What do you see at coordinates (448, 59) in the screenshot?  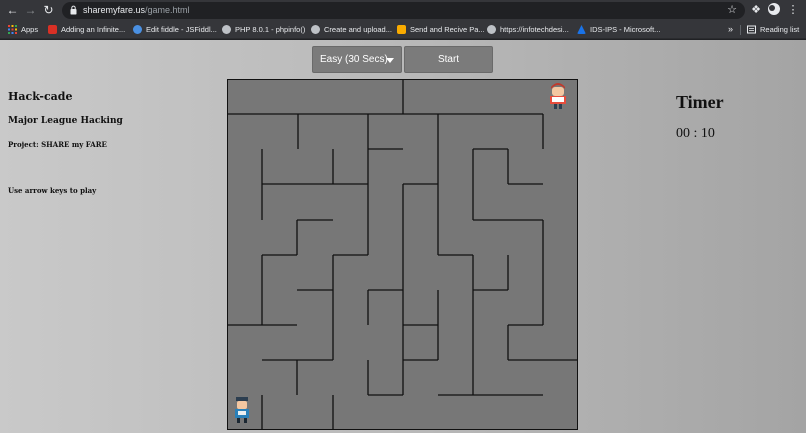 I see `start-button: Start` at bounding box center [448, 59].